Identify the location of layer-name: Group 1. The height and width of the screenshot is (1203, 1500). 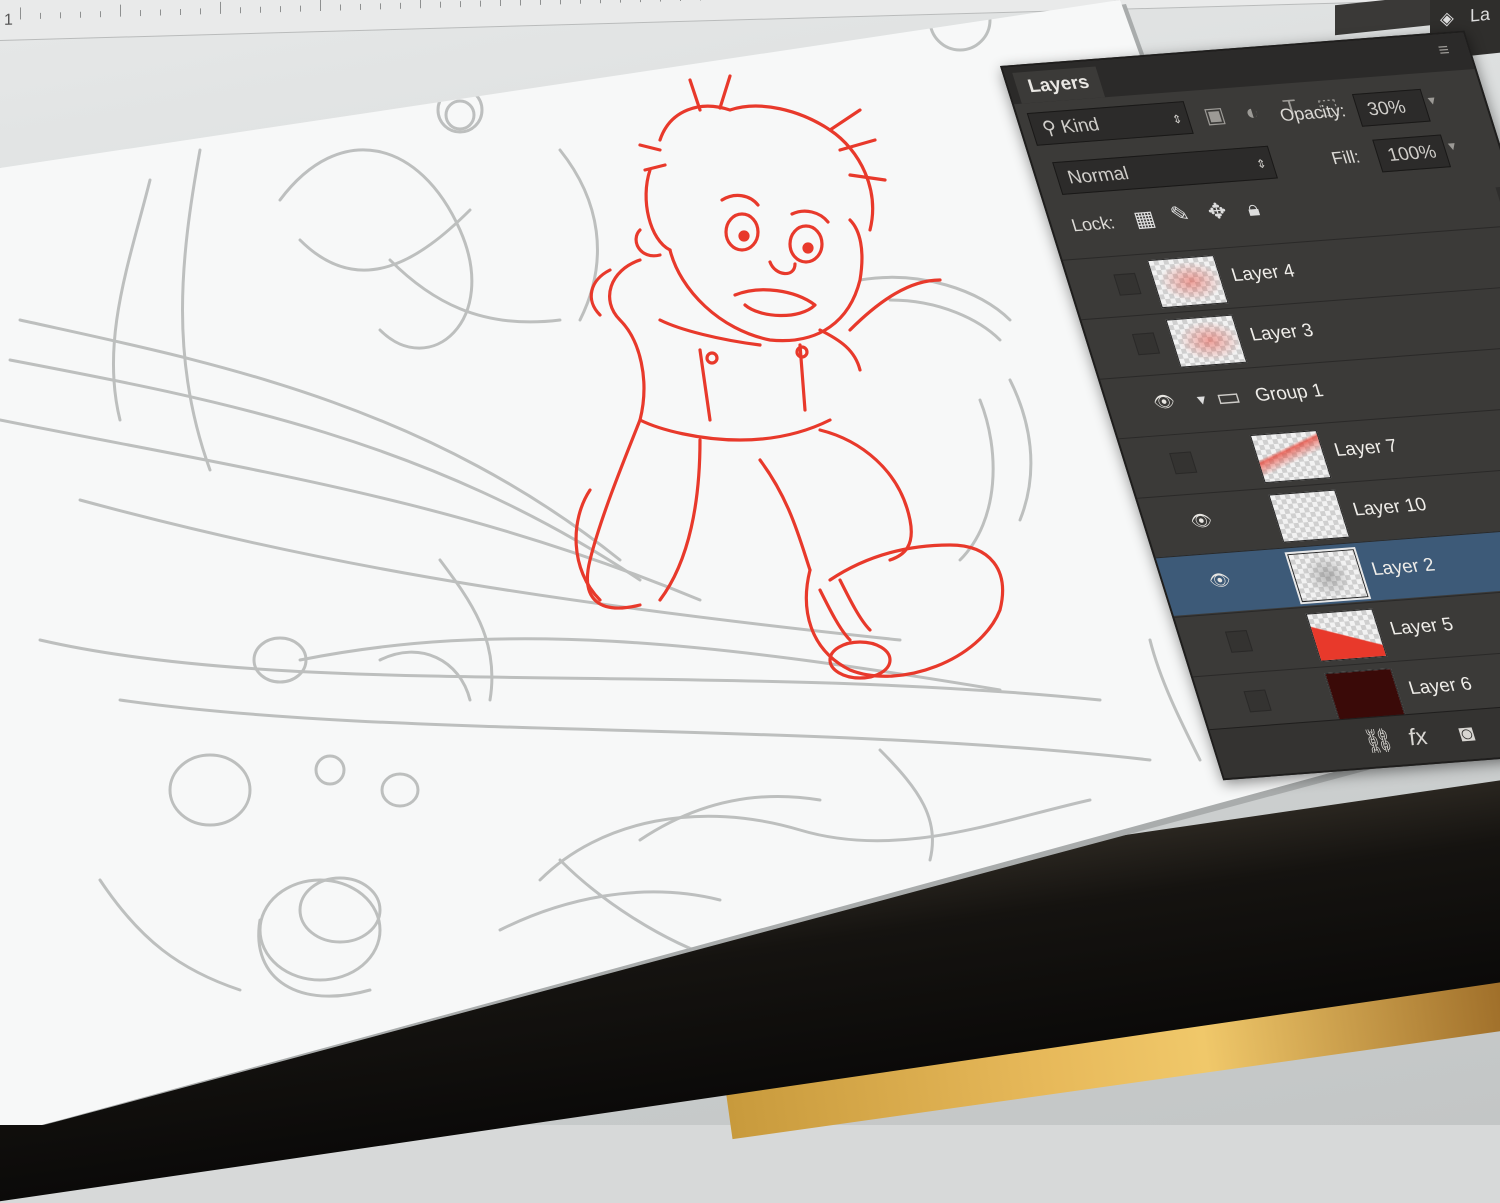
(1289, 394).